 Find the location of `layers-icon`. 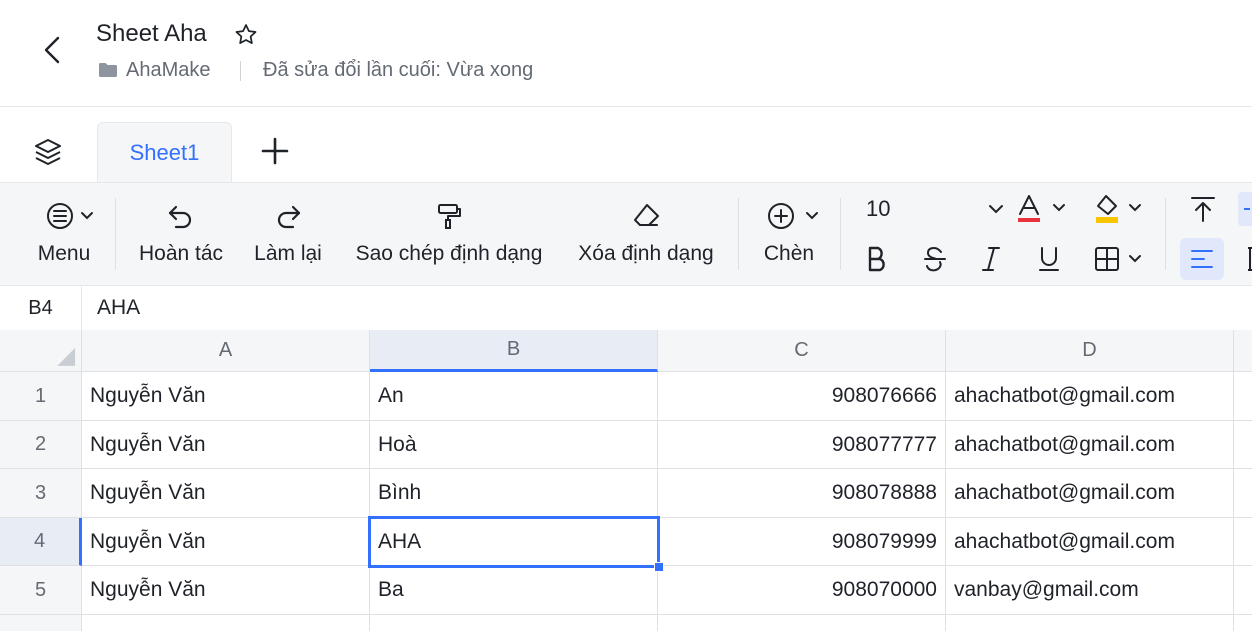

layers-icon is located at coordinates (48, 152).